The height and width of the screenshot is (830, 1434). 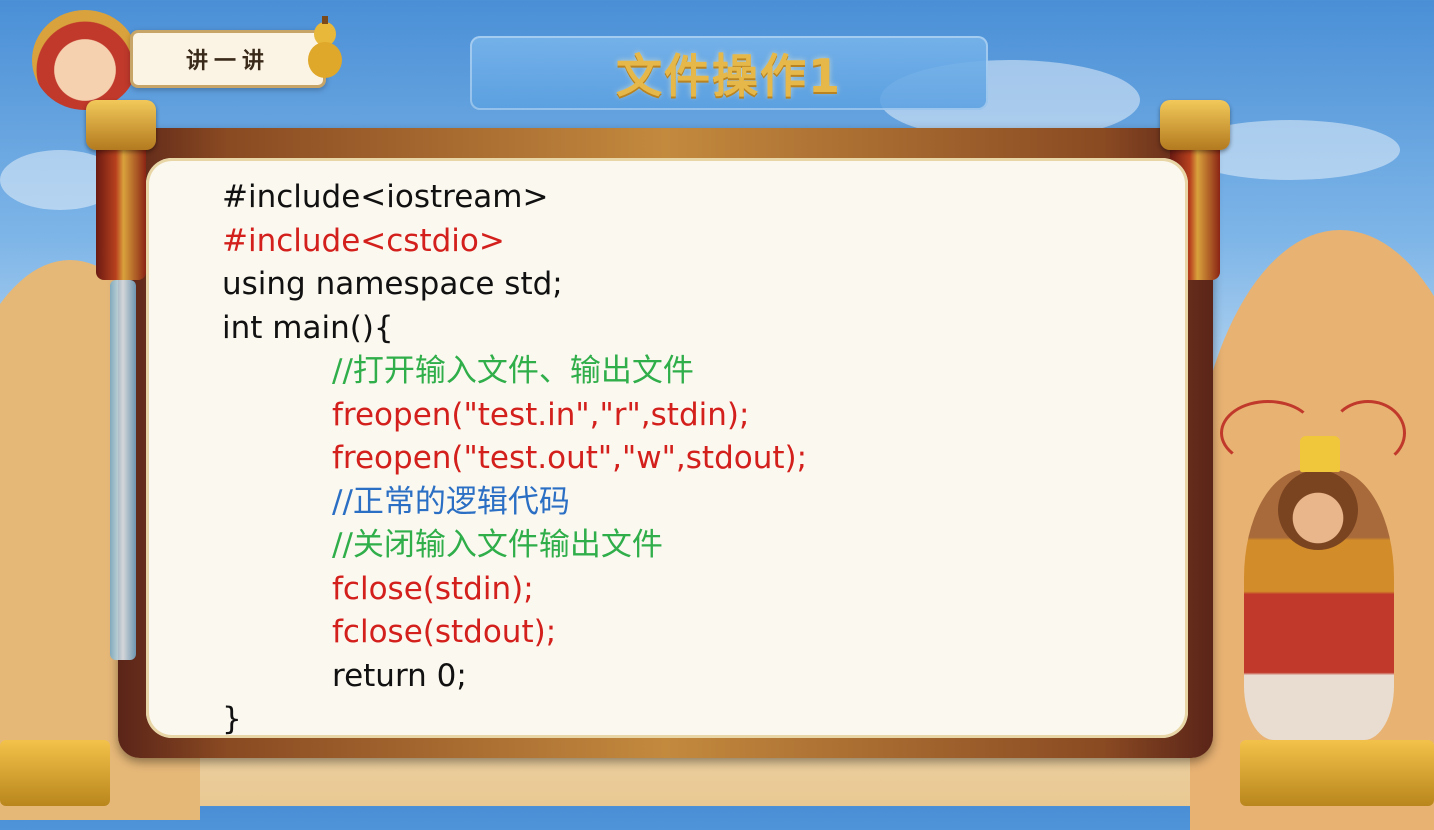 I want to click on code-comment: //打开输入文件、输出文件, so click(x=513, y=371).